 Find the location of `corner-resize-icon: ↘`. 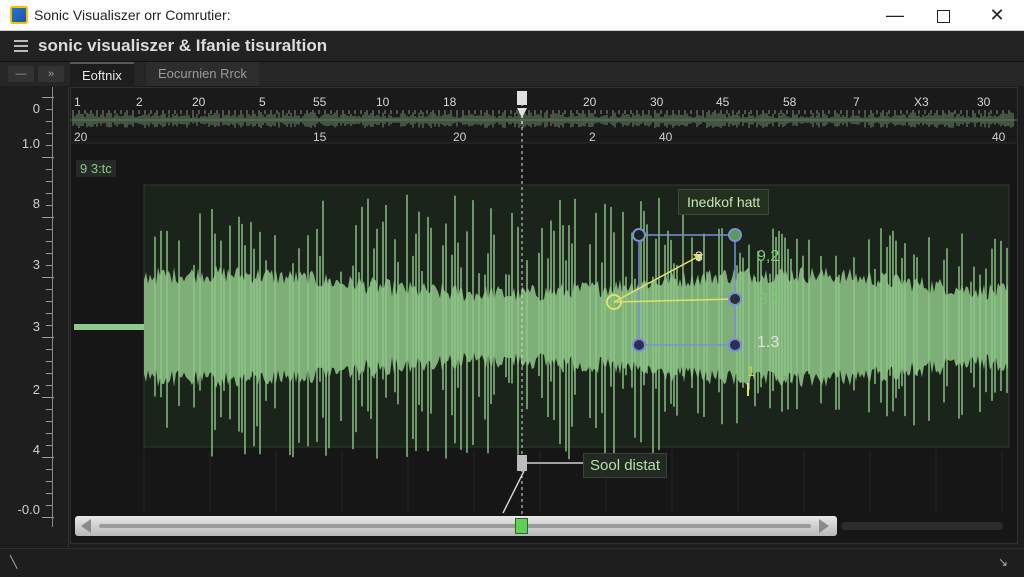

corner-resize-icon: ↘ is located at coordinates (1003, 562).